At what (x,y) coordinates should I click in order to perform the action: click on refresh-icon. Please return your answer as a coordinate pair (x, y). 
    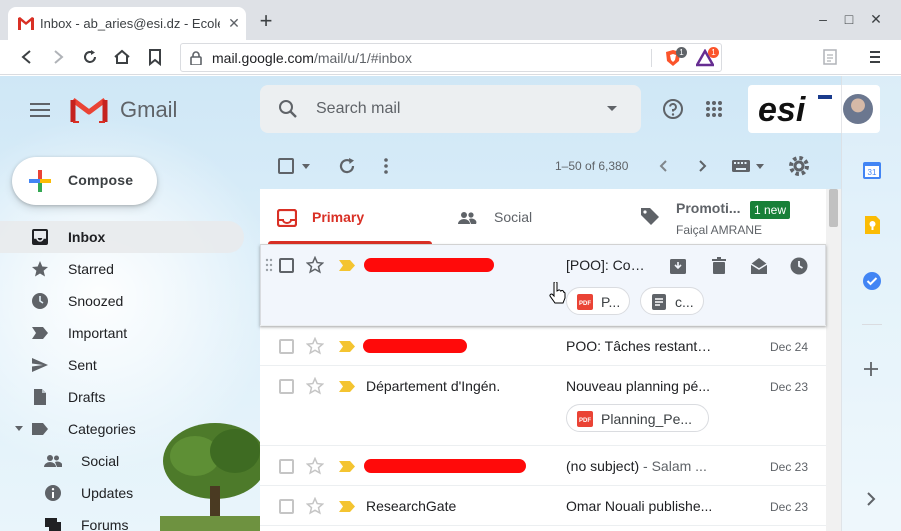
    Looking at the image, I should click on (347, 166).